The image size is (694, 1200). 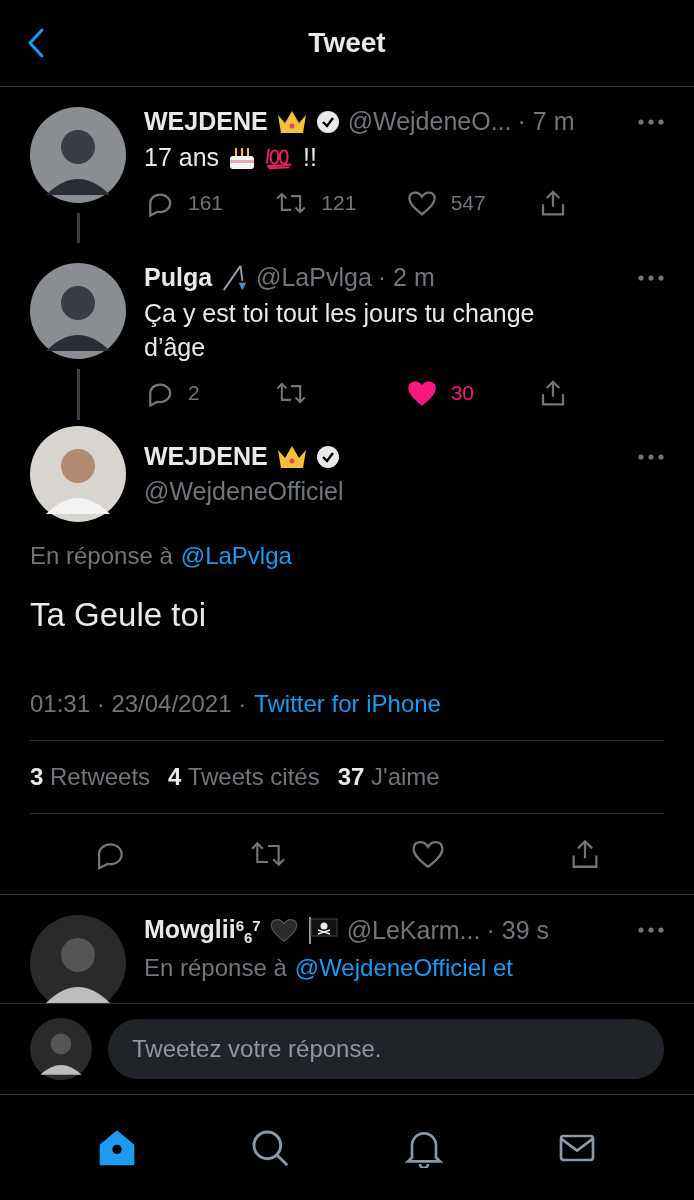 What do you see at coordinates (546, 121) in the screenshot?
I see `tweet-time: · 7 m` at bounding box center [546, 121].